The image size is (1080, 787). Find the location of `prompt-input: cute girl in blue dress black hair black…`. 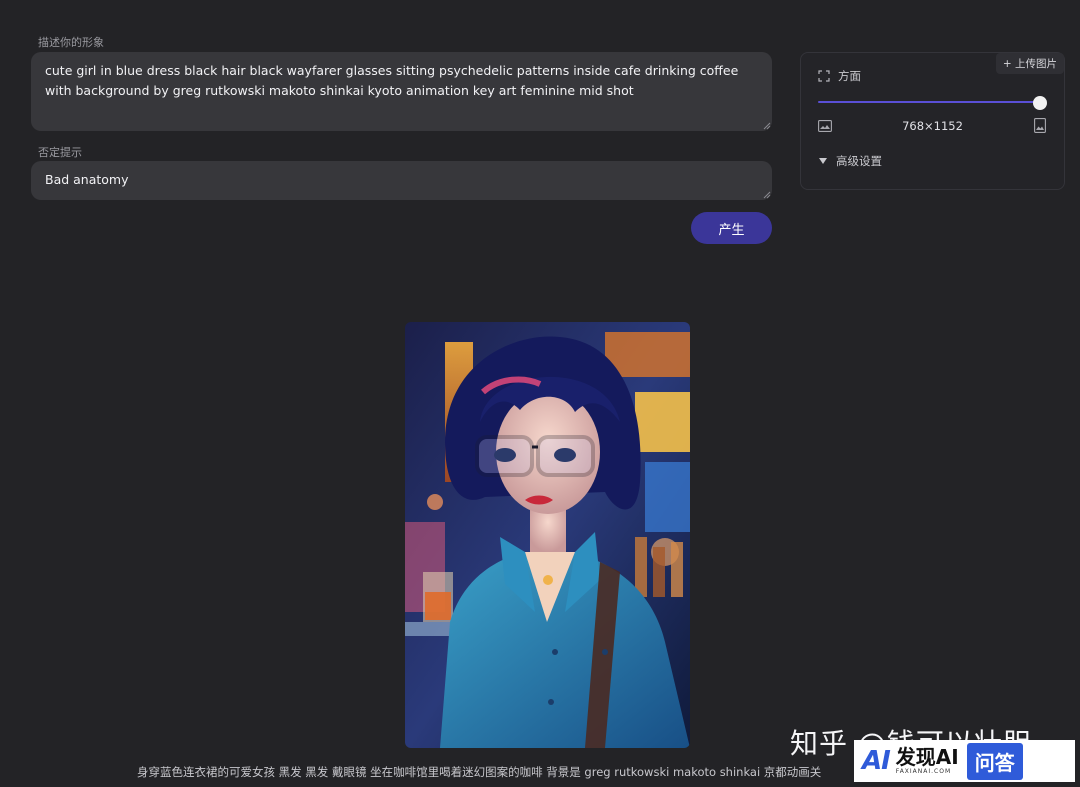

prompt-input: cute girl in blue dress black hair black… is located at coordinates (401, 91).